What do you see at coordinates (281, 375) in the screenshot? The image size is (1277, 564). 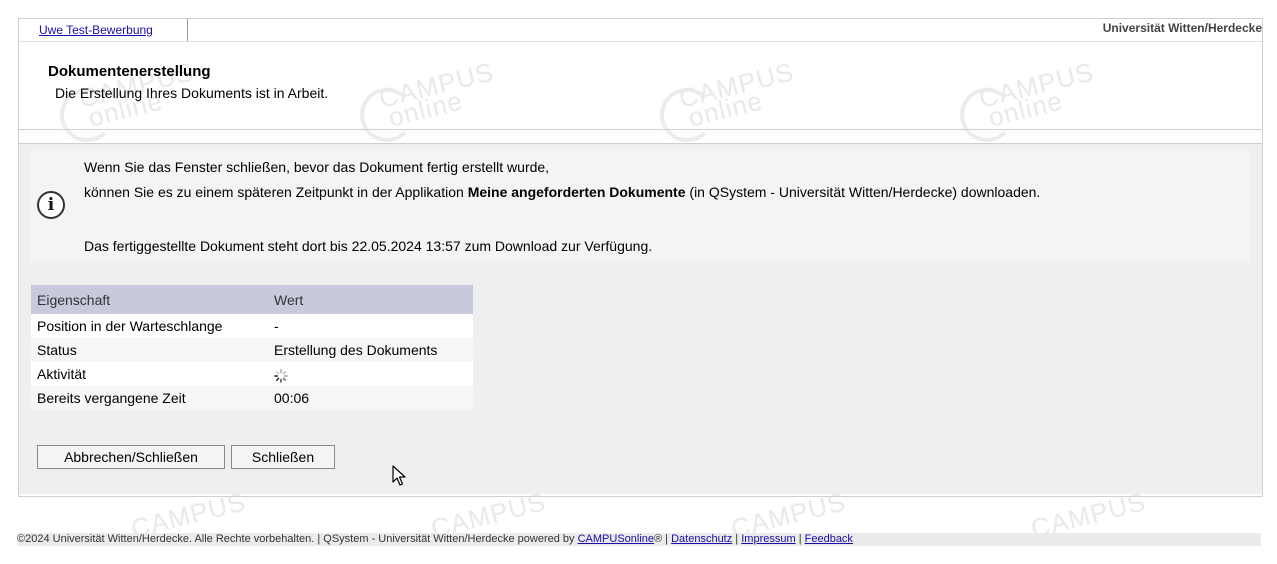 I see `spinner-icon` at bounding box center [281, 375].